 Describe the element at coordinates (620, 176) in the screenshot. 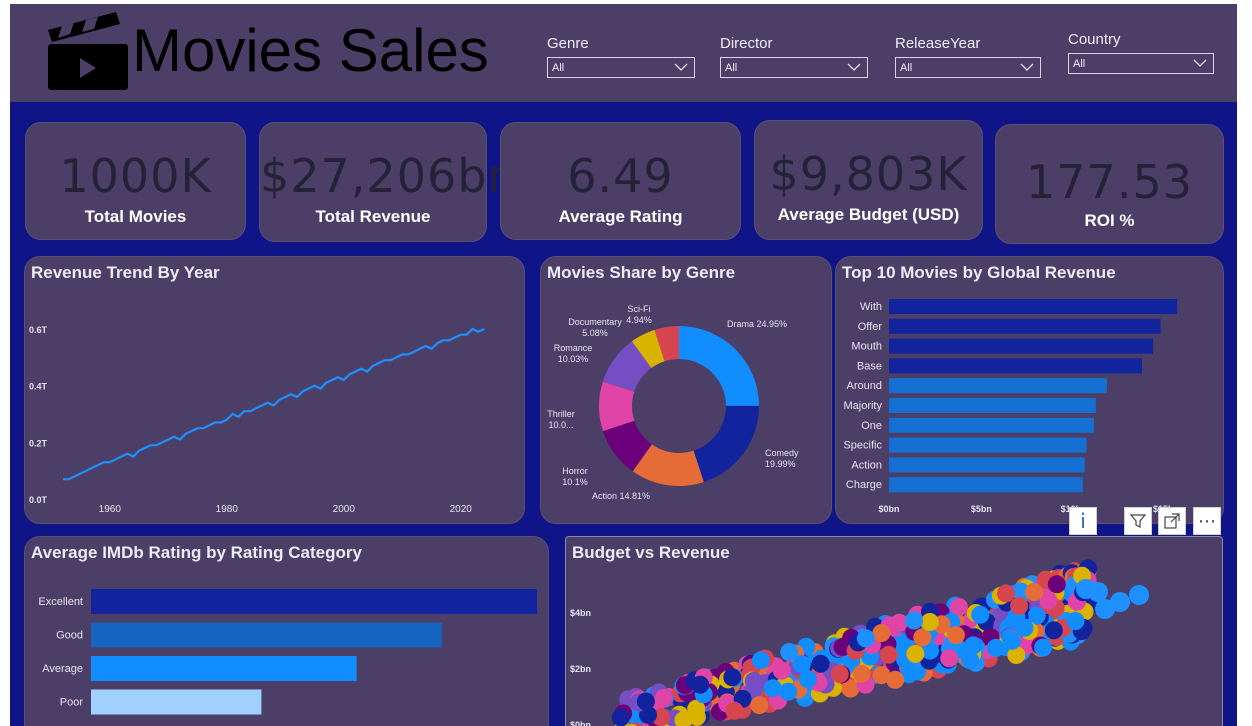

I see `kpi-value: 6.49` at that location.